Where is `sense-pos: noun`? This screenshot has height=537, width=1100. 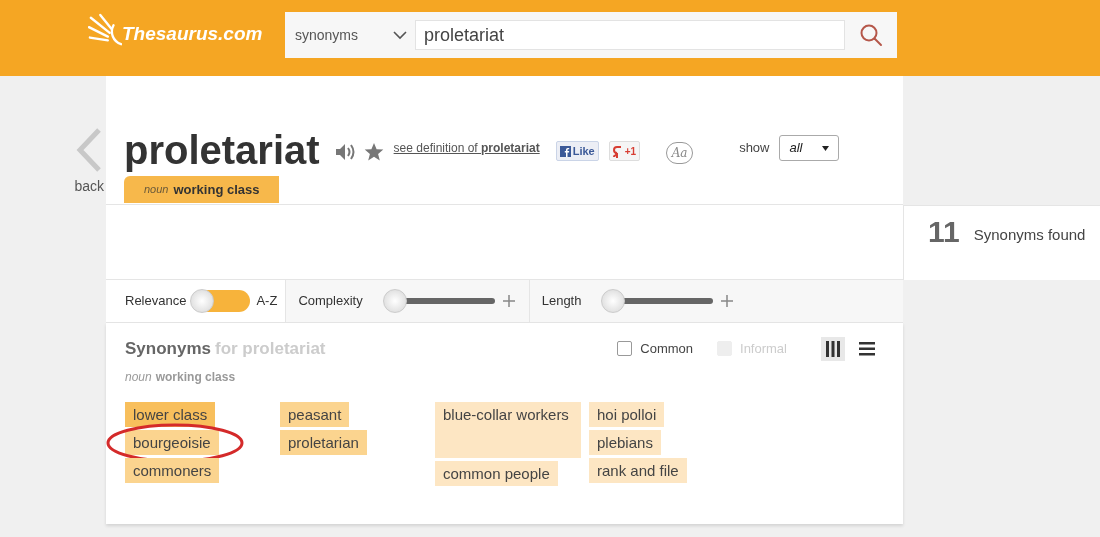
sense-pos: noun is located at coordinates (138, 377).